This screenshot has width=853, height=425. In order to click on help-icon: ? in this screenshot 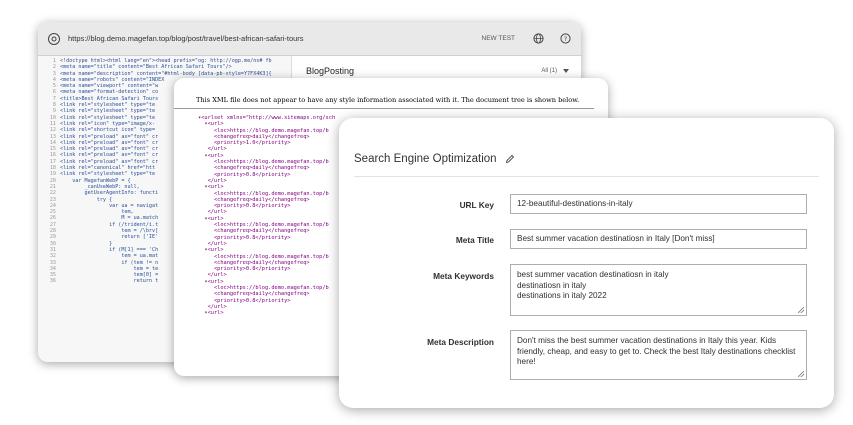, I will do `click(565, 38)`.